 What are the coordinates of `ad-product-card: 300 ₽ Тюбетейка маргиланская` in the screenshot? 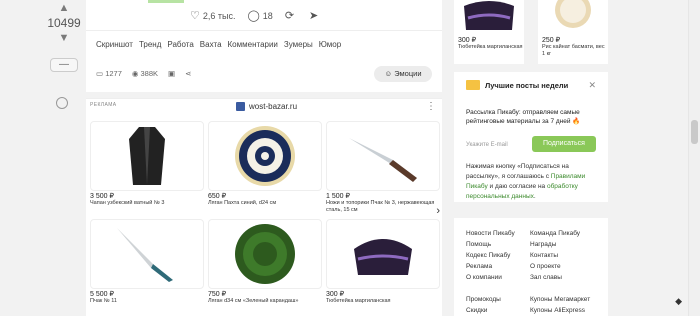 It's located at (383, 267).